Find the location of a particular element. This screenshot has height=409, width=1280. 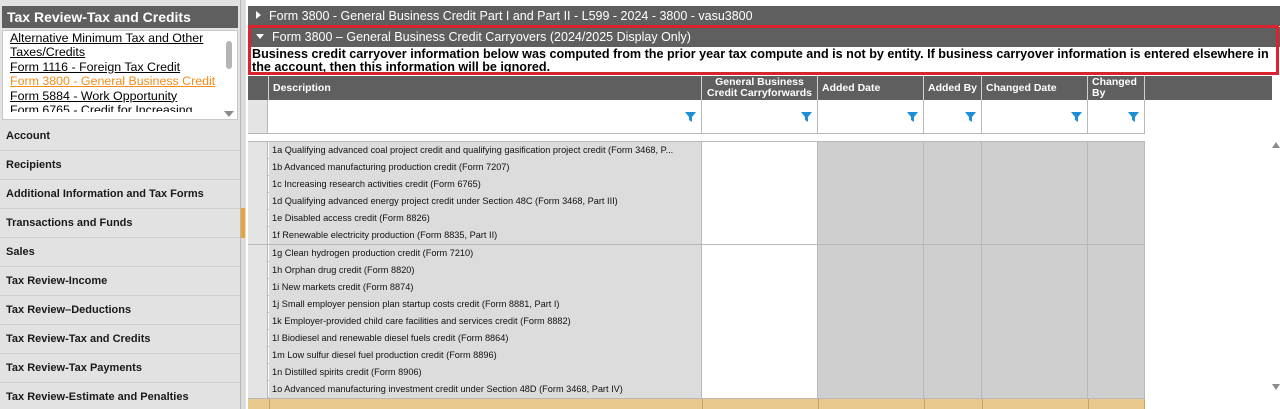

filter-cell-description is located at coordinates (485, 117).